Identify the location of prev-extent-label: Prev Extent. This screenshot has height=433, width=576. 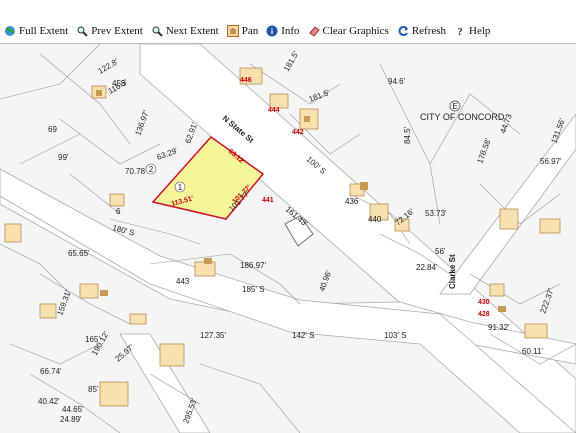
(117, 31).